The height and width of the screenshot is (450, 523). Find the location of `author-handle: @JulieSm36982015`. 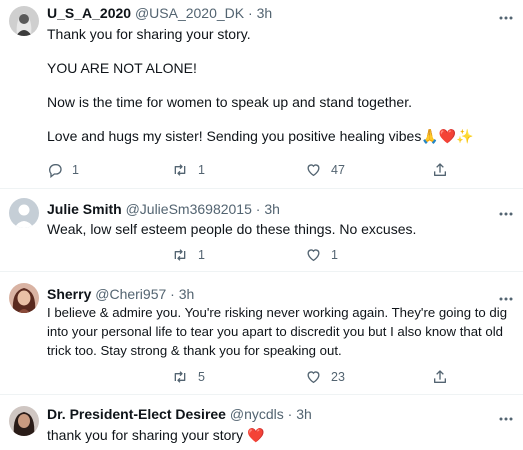

author-handle: @JulieSm36982015 is located at coordinates (189, 209).